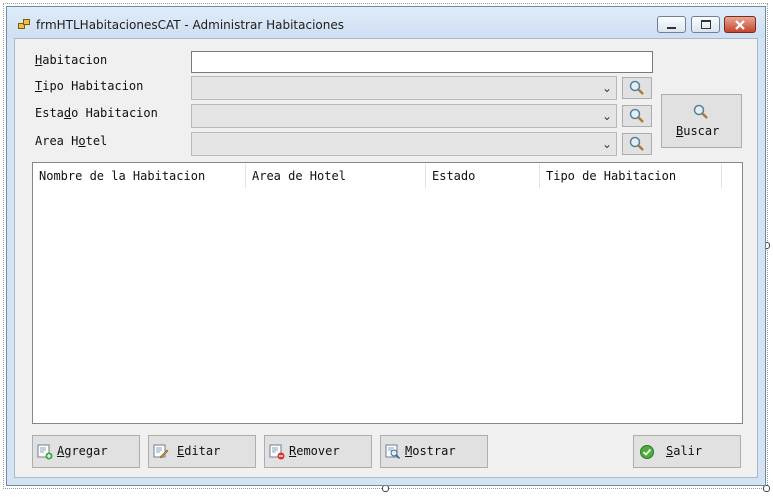 The width and height of the screenshot is (773, 497). What do you see at coordinates (701, 121) in the screenshot?
I see `buscar-button: Buscar` at bounding box center [701, 121].